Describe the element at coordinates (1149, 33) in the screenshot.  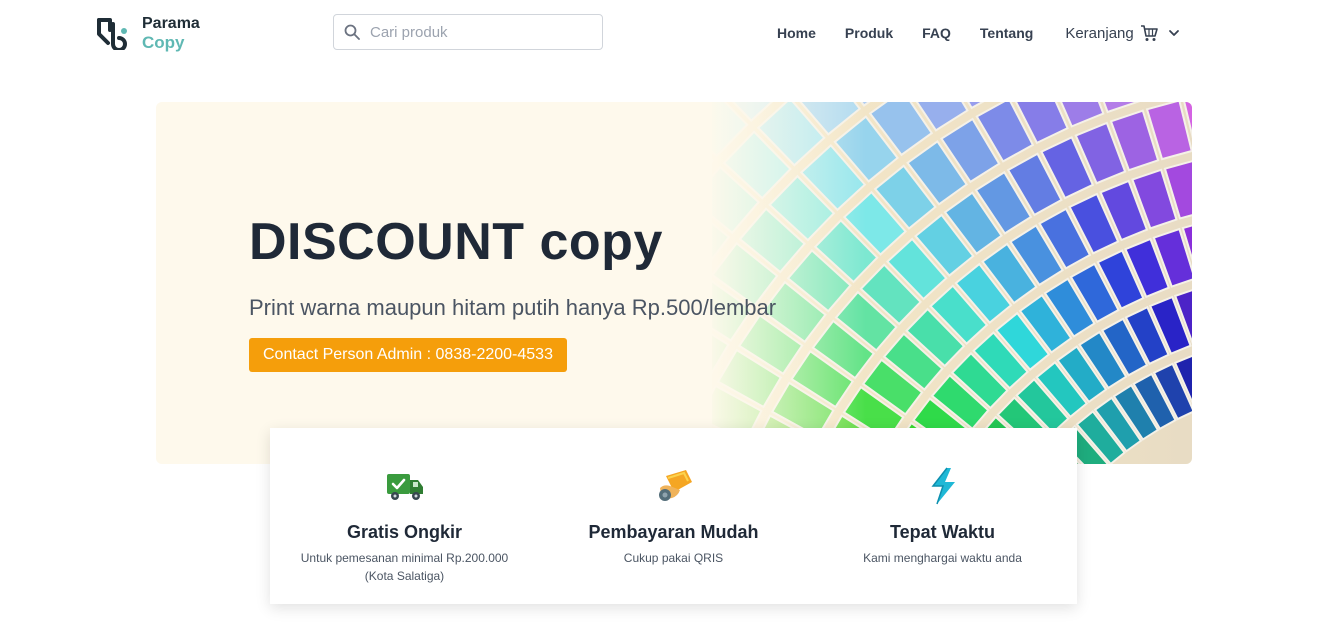
I see `cart-icon` at that location.